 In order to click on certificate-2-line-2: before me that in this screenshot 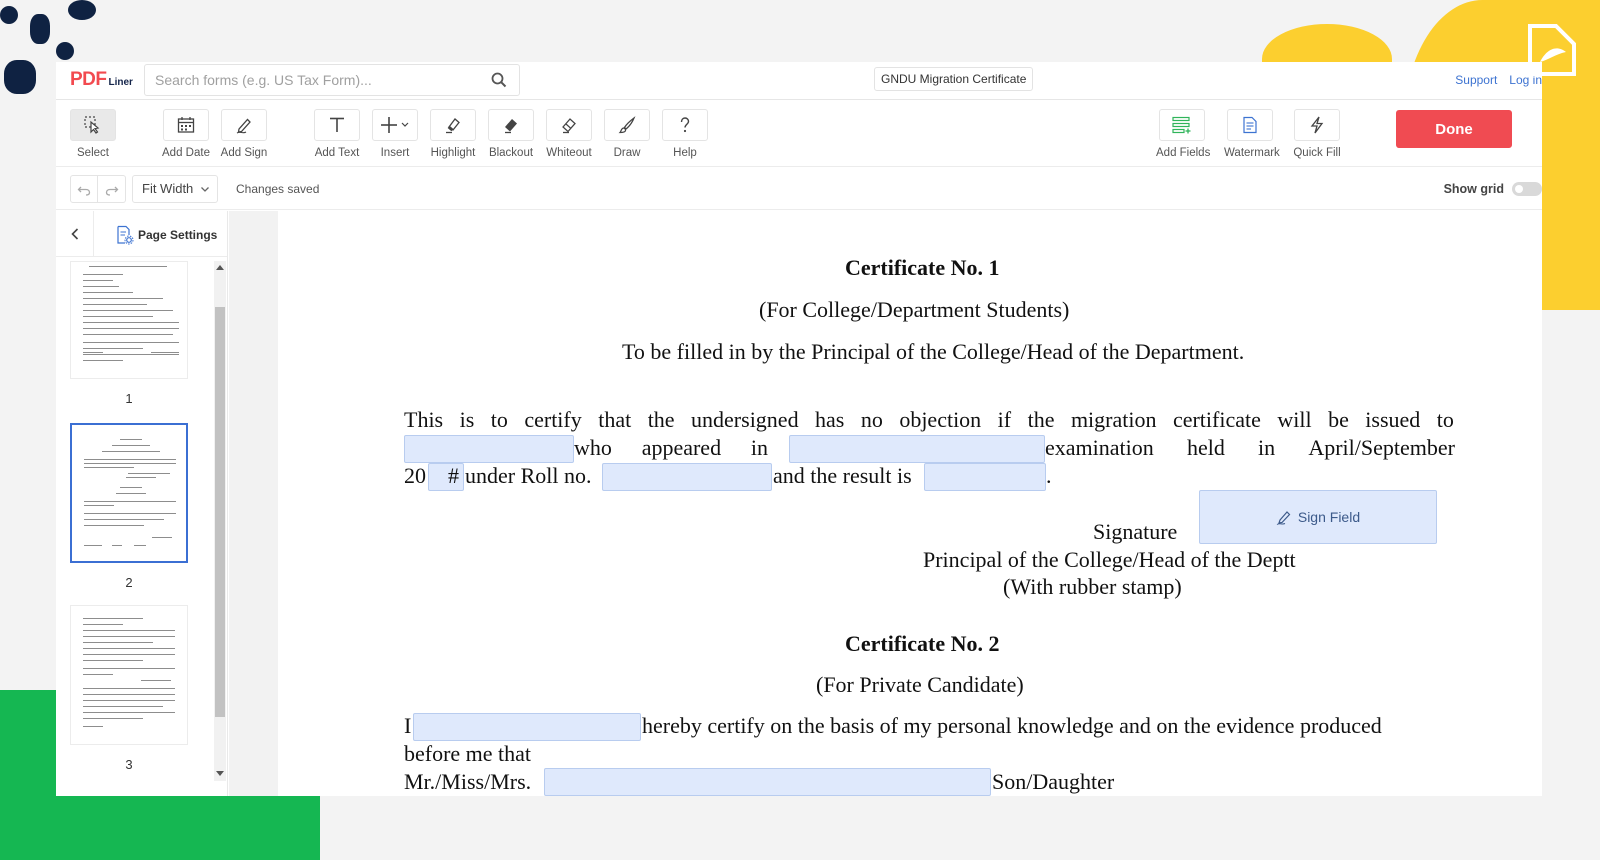, I will do `click(468, 753)`.